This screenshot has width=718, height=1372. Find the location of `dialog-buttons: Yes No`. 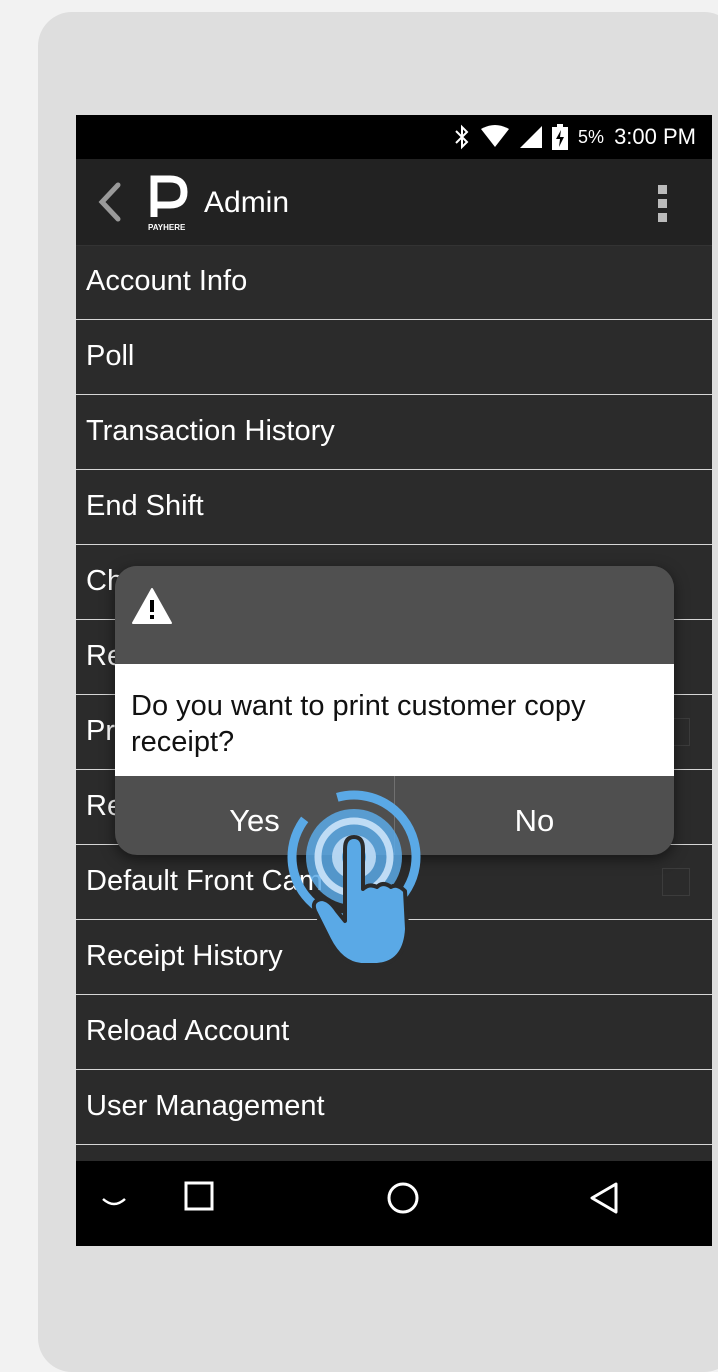

dialog-buttons: Yes No is located at coordinates (394, 815).